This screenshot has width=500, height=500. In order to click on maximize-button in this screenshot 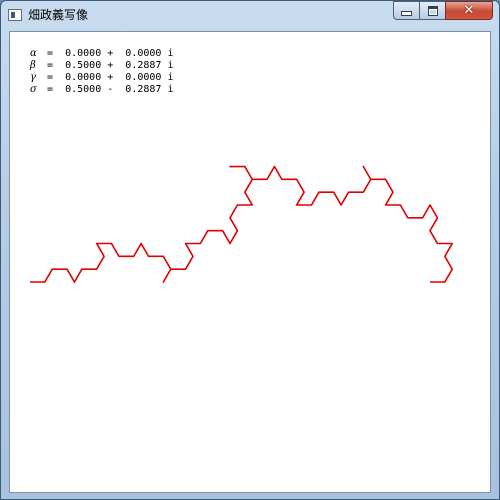, I will do `click(432, 10)`.